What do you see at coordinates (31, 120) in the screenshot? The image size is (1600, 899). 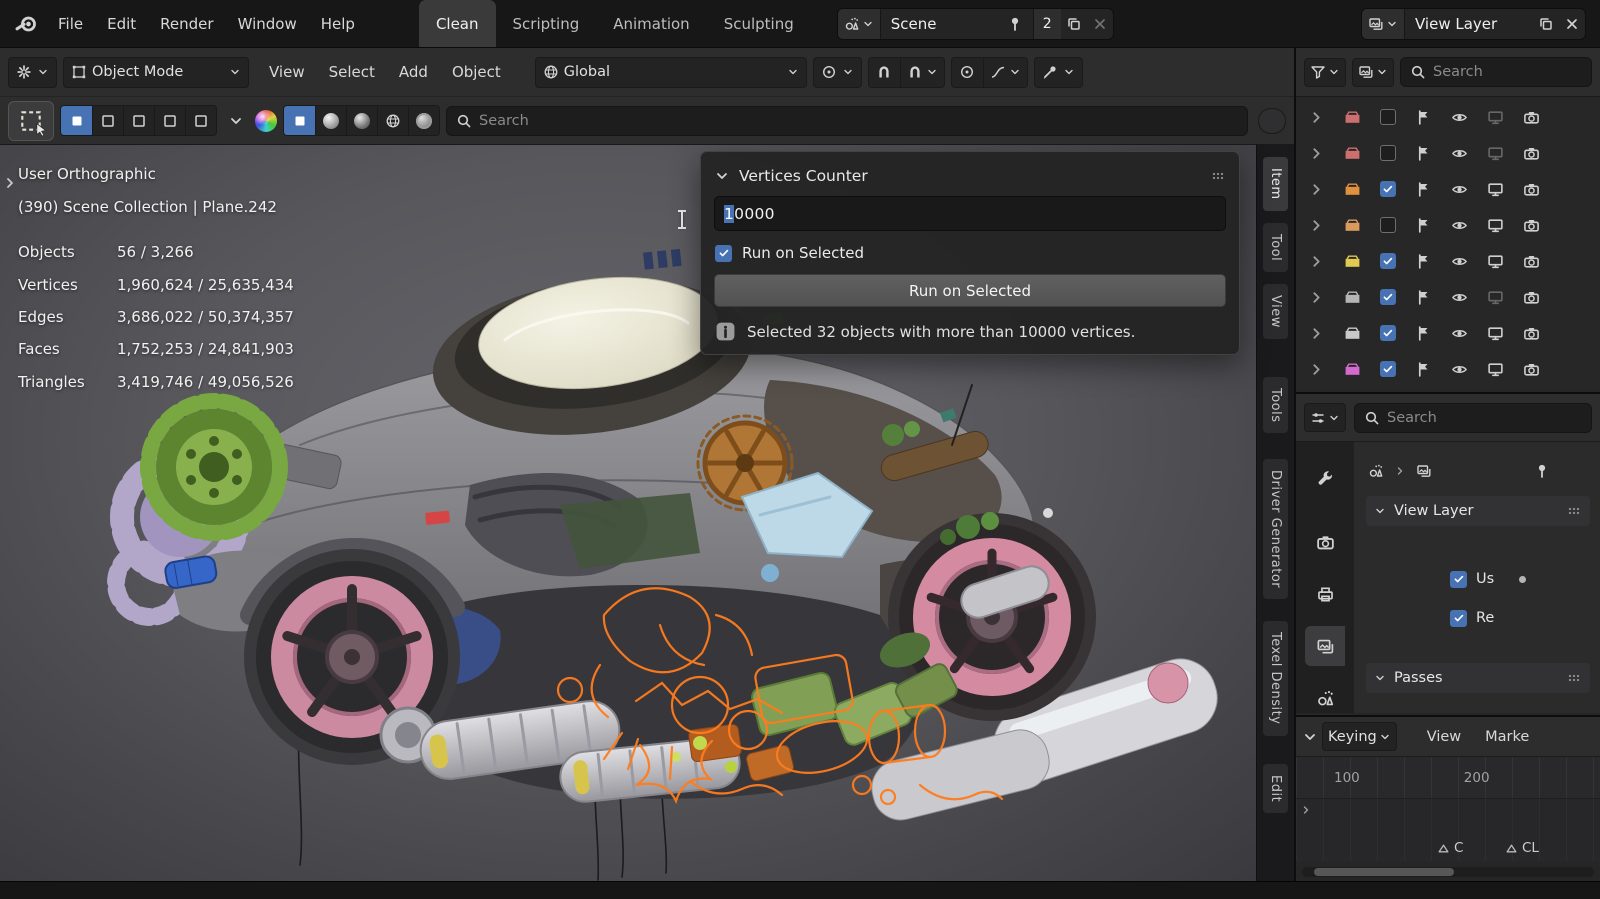 I see `box-select-tool-button` at bounding box center [31, 120].